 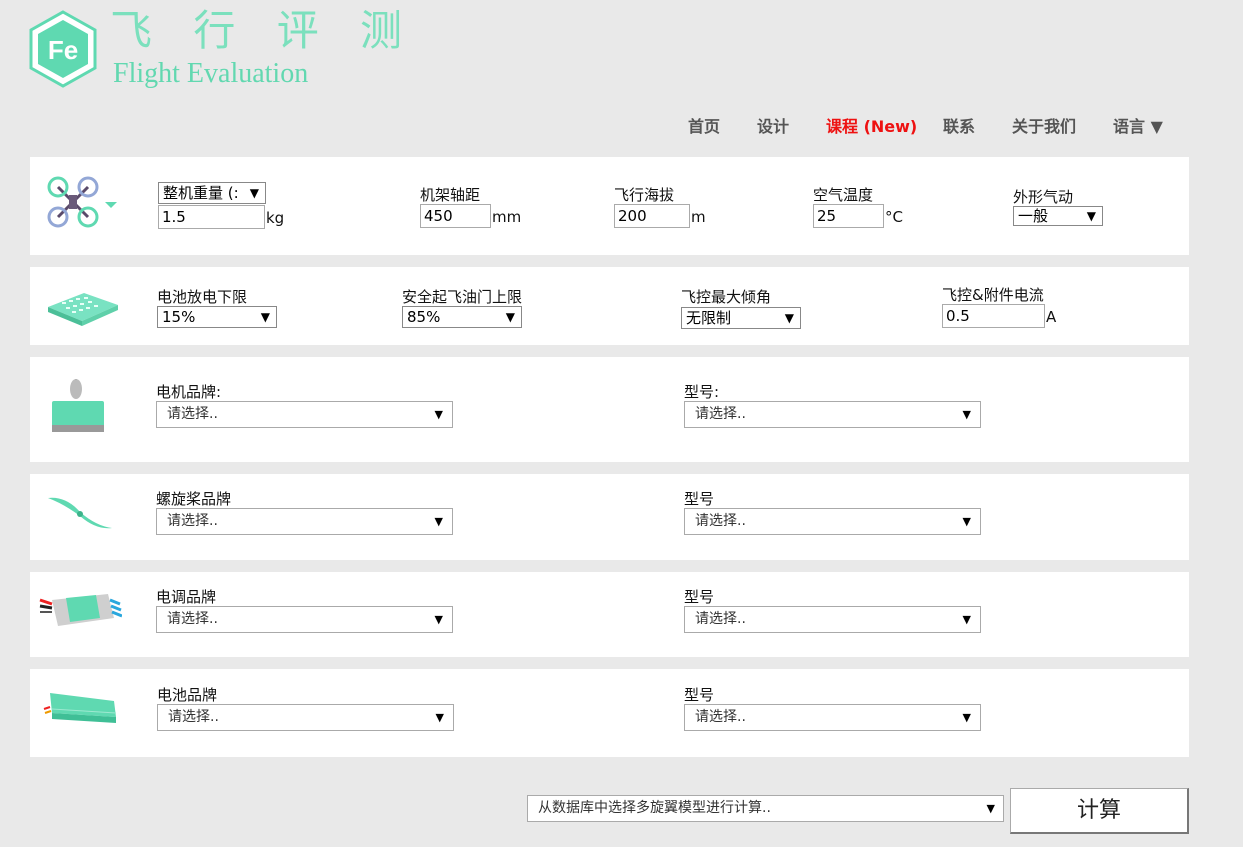 What do you see at coordinates (959, 127) in the screenshot?
I see `nav-contact: 联系` at bounding box center [959, 127].